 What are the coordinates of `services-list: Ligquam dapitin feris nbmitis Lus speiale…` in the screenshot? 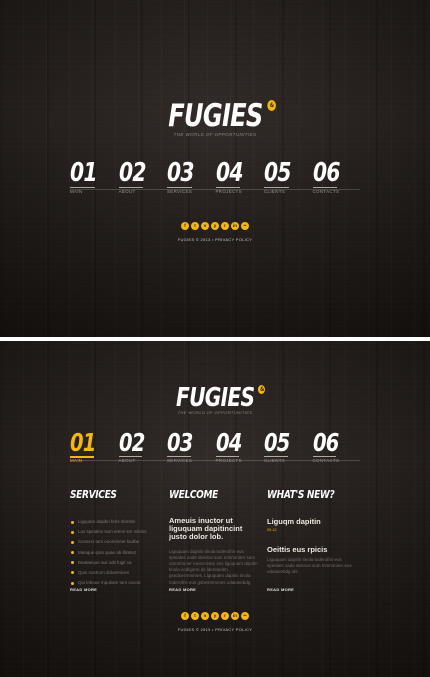 It's located at (116, 554).